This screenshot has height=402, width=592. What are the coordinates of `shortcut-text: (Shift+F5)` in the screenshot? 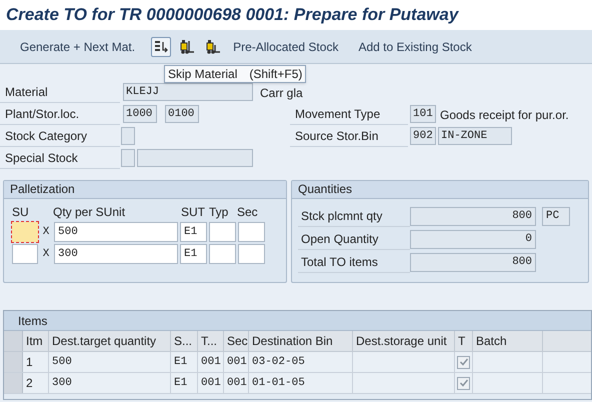 It's located at (275, 74).